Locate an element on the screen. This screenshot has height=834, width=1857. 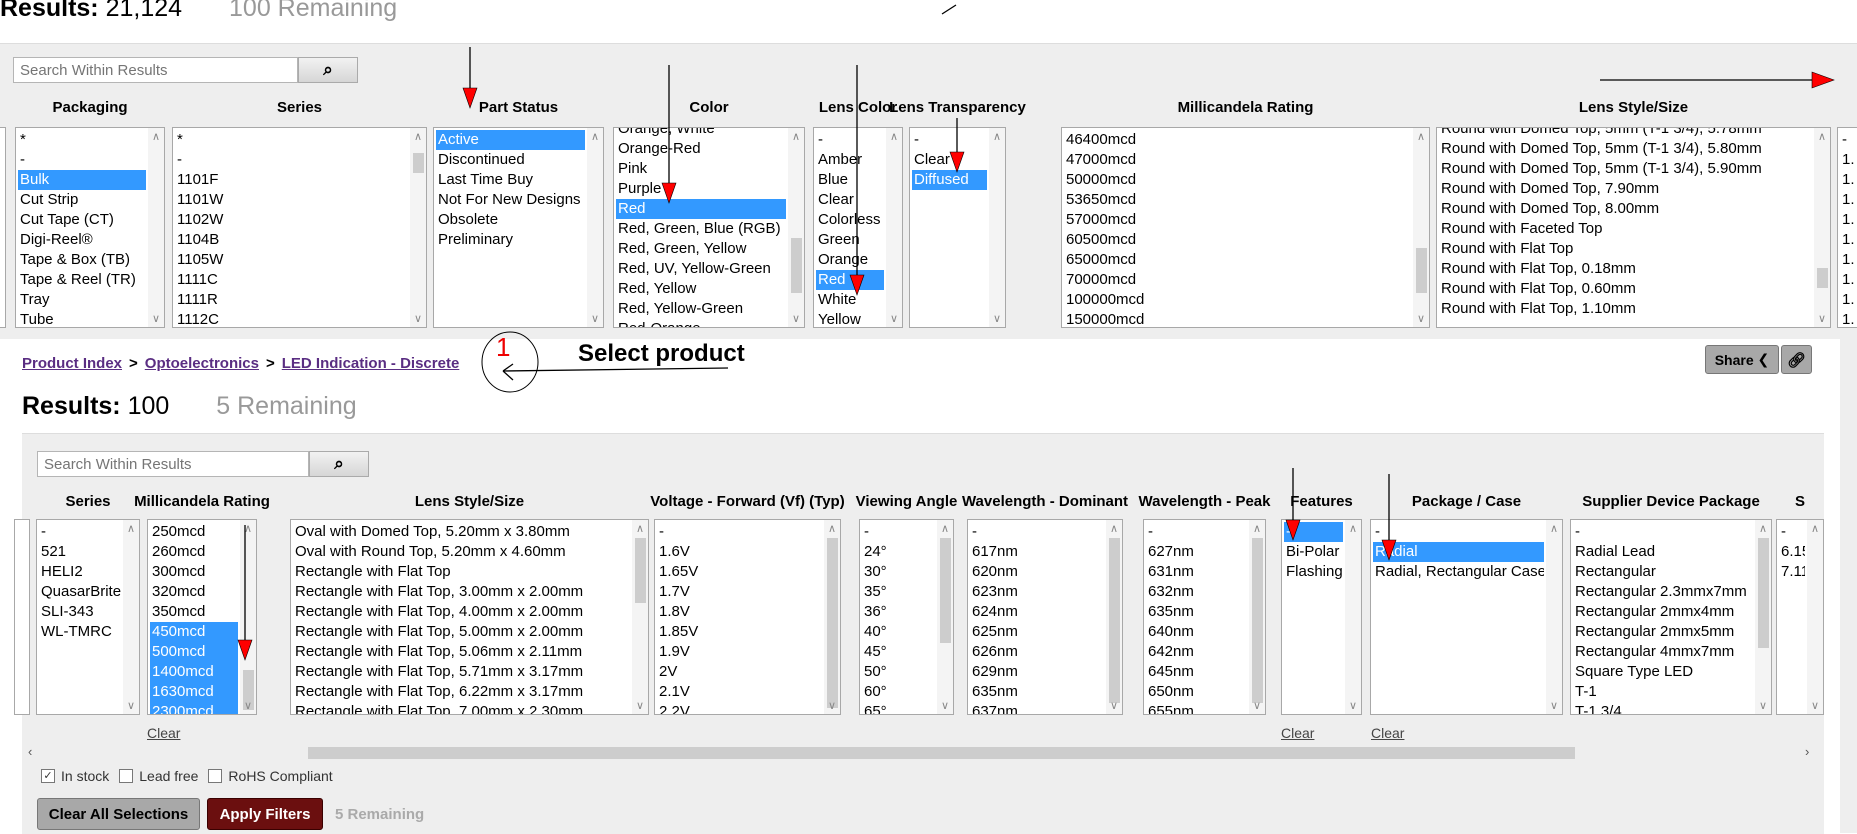
clear-features: Clear is located at coordinates (1297, 733).